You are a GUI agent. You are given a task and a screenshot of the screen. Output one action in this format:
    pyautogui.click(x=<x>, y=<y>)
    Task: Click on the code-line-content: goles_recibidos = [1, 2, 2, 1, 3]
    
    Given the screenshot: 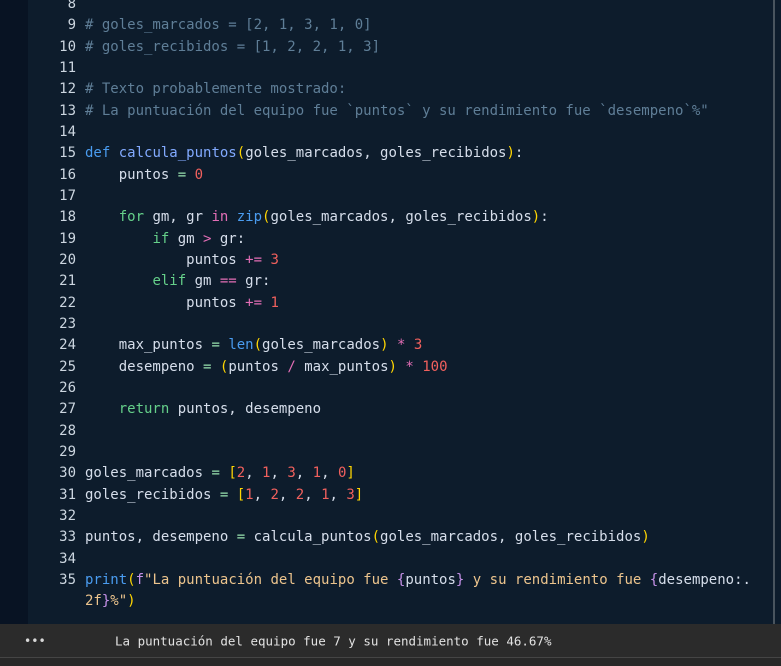 What is the action you would take?
    pyautogui.click(x=224, y=495)
    